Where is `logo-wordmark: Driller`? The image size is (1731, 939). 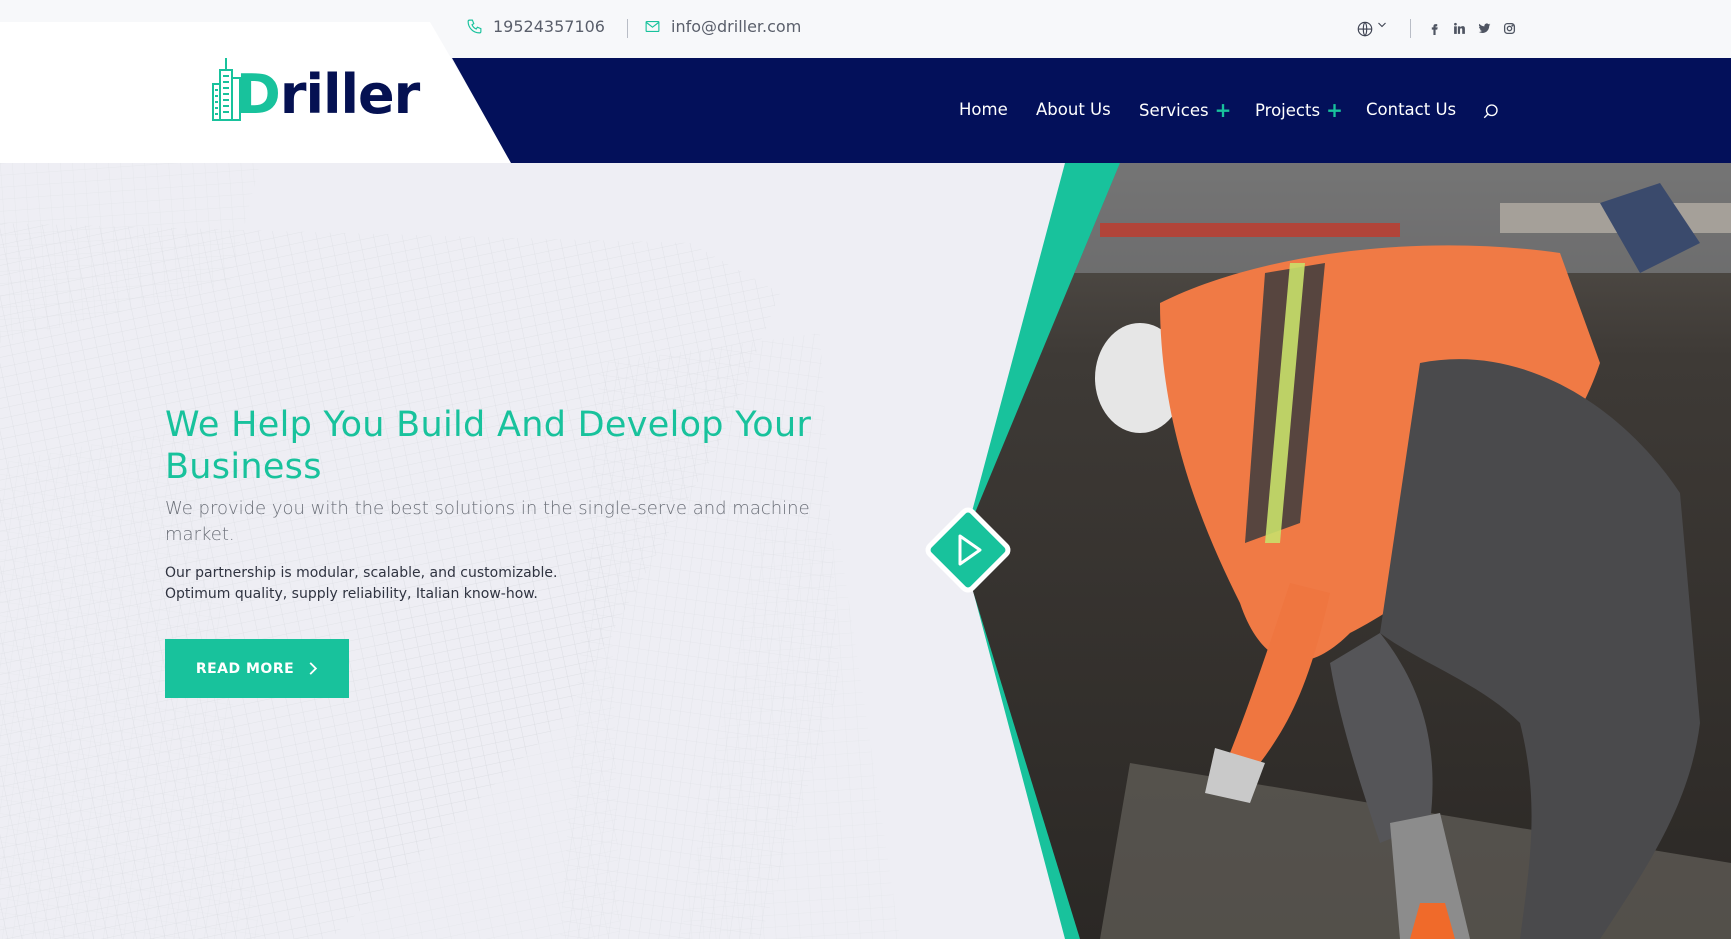
logo-wordmark: Driller is located at coordinates (328, 95).